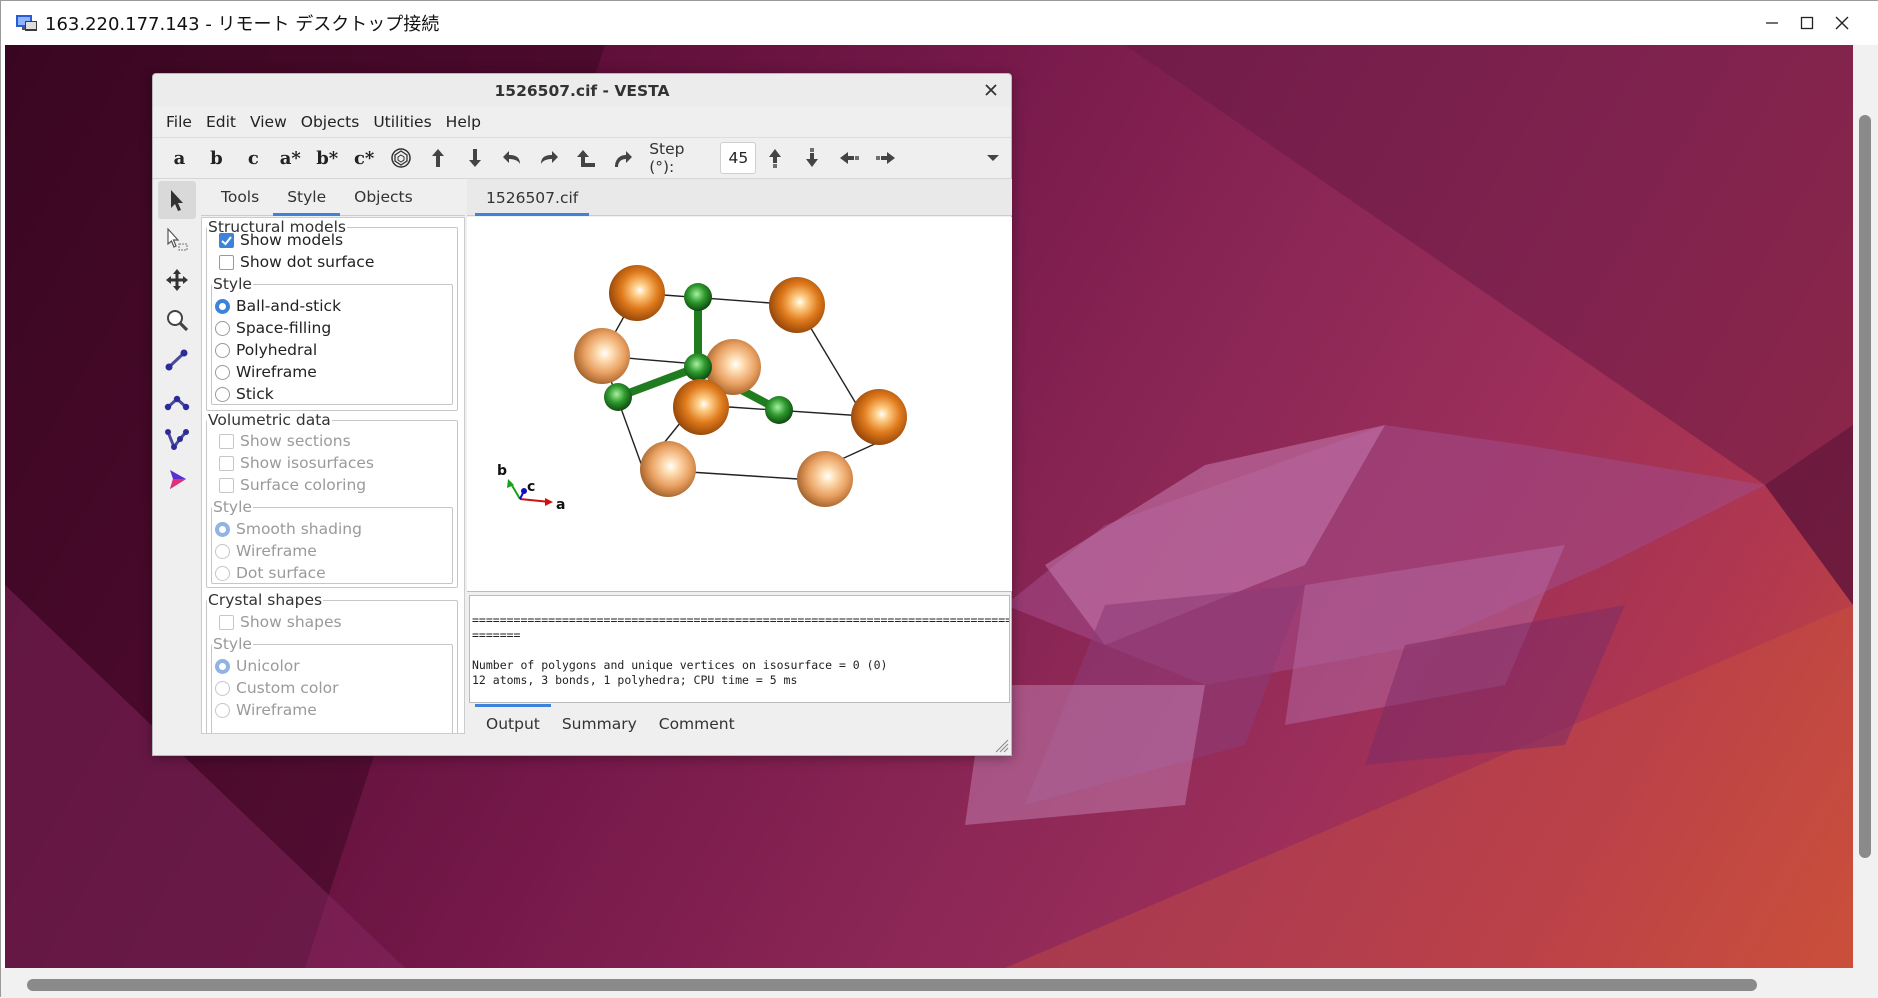 The width and height of the screenshot is (1878, 998). Describe the element at coordinates (240, 201) in the screenshot. I see `tab-tools: Tools` at that location.